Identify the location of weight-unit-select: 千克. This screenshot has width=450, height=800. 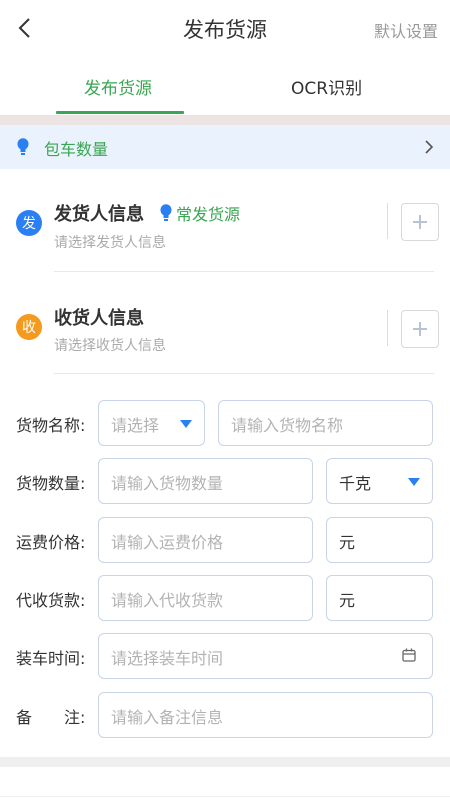
(379, 481).